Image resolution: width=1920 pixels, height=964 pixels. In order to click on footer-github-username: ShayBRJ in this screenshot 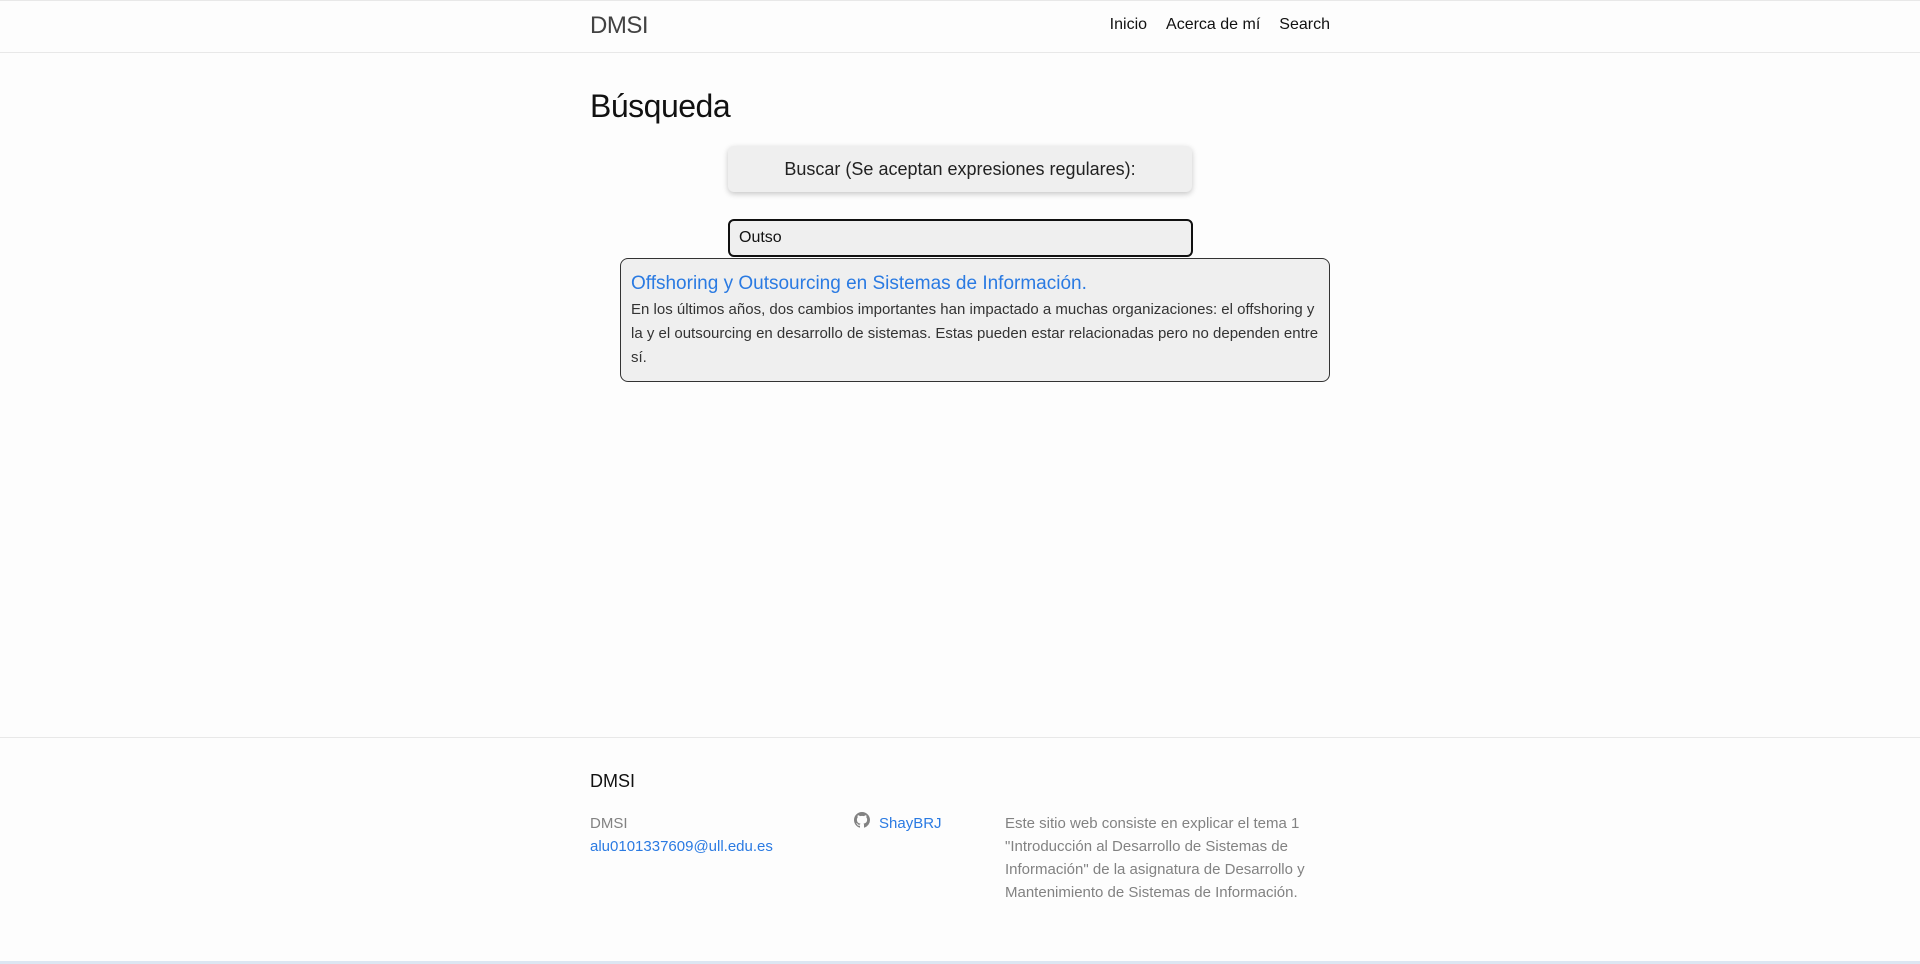, I will do `click(910, 823)`.